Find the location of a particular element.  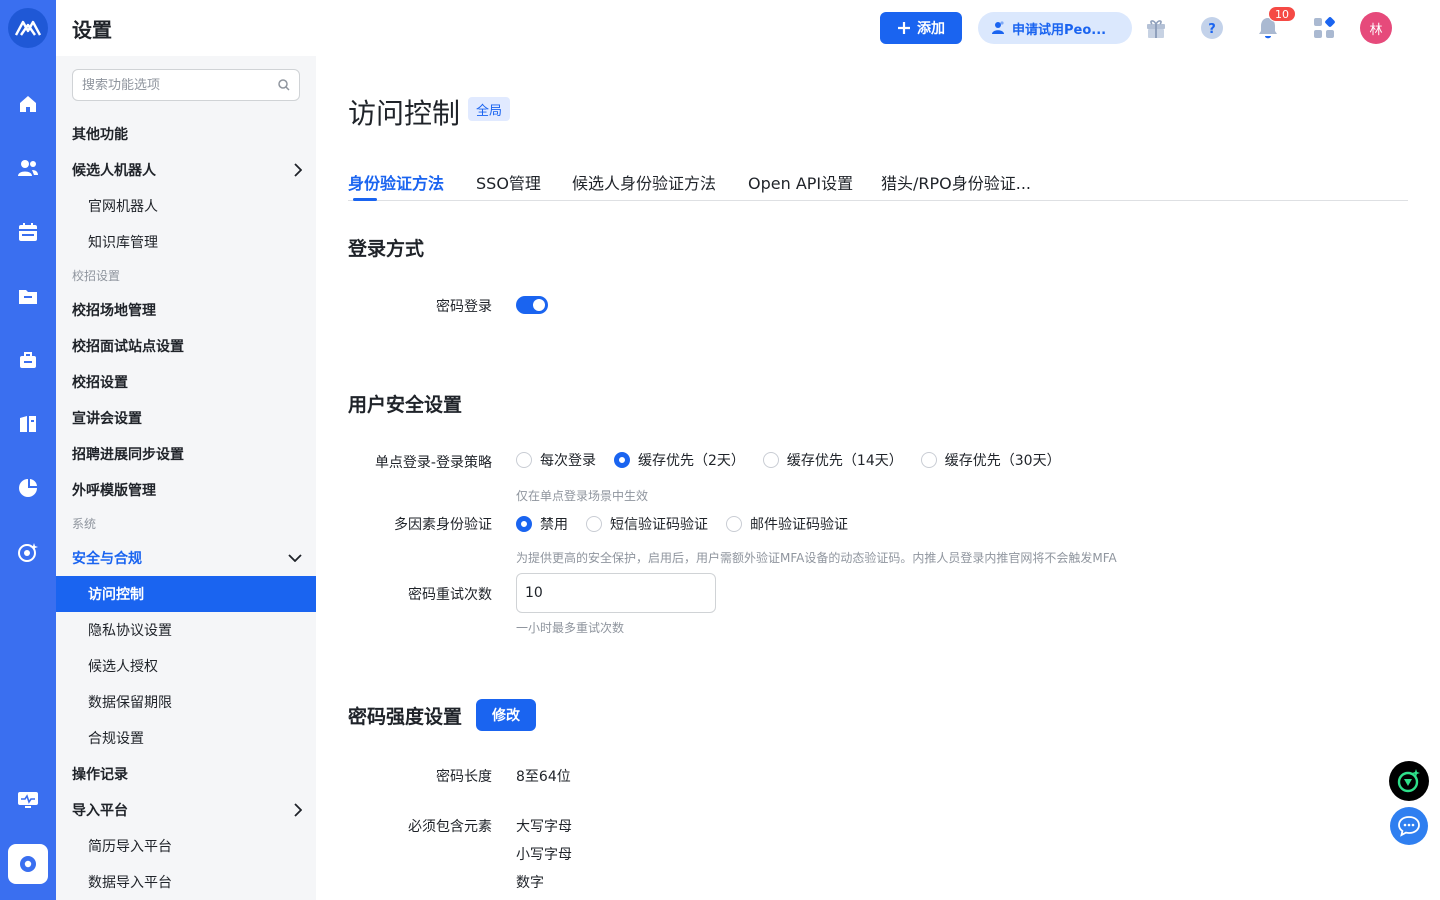

chevron-right-icon is located at coordinates (298, 170).